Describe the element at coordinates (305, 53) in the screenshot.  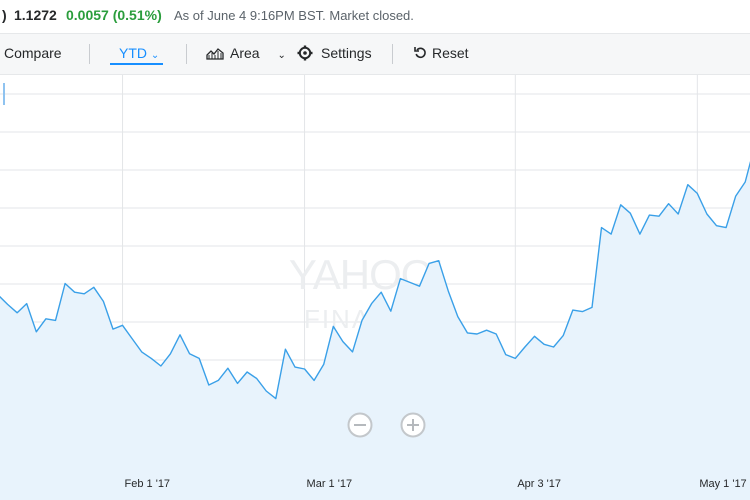
I see `gear-icon` at that location.